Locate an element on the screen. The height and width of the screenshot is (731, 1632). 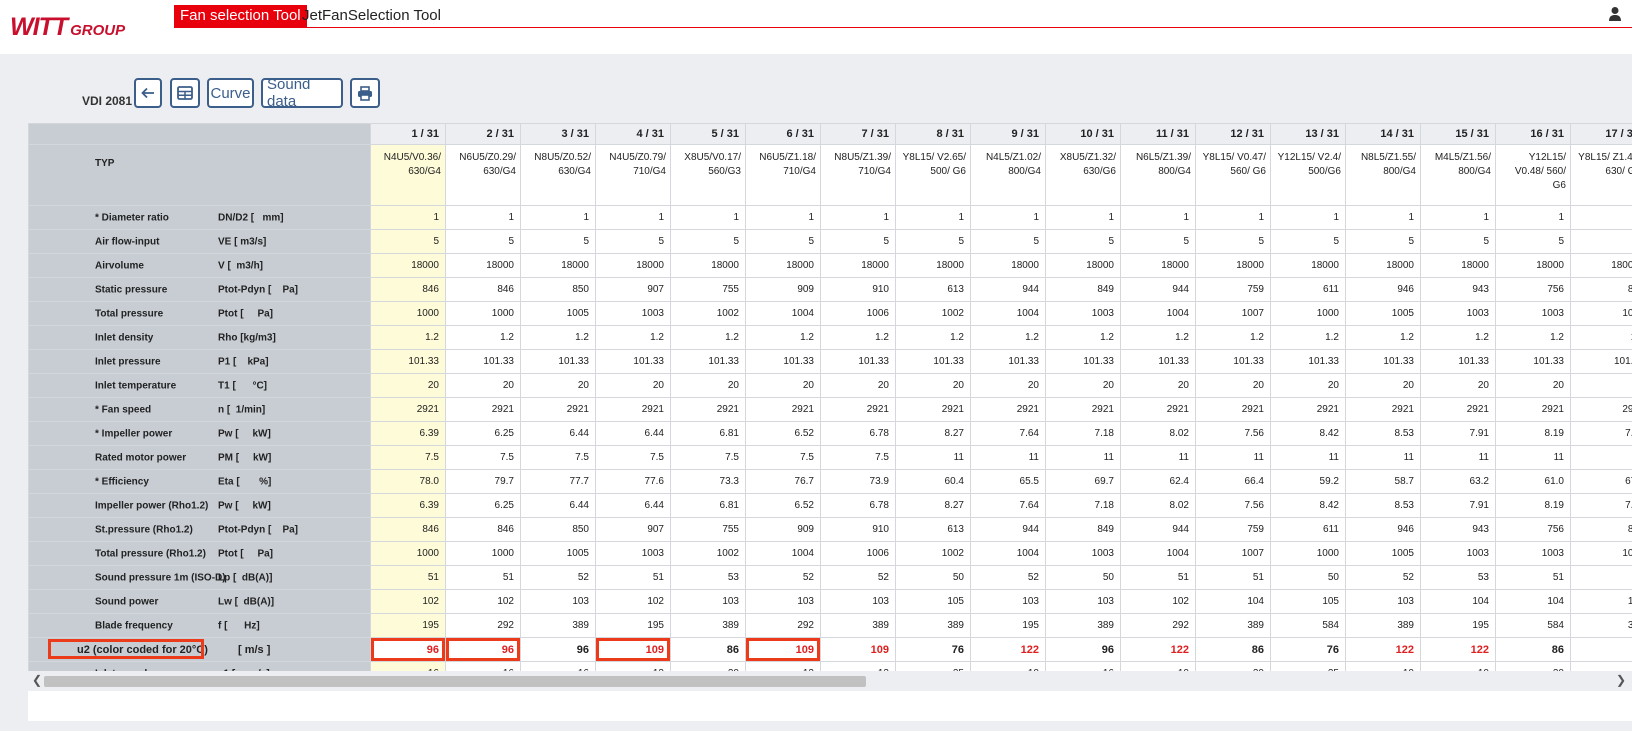
table-cell: 86 is located at coordinates (1233, 649).